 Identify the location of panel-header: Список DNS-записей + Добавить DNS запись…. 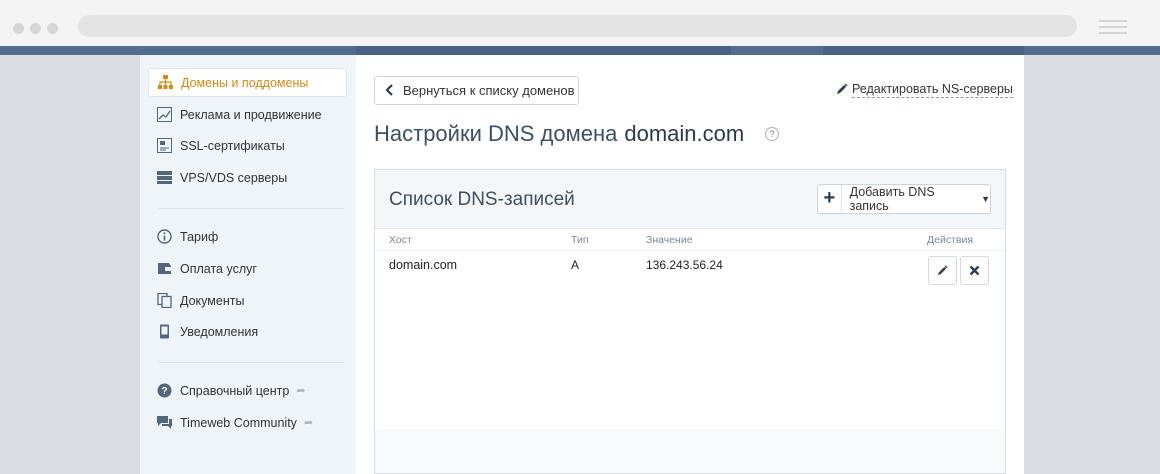
(690, 199).